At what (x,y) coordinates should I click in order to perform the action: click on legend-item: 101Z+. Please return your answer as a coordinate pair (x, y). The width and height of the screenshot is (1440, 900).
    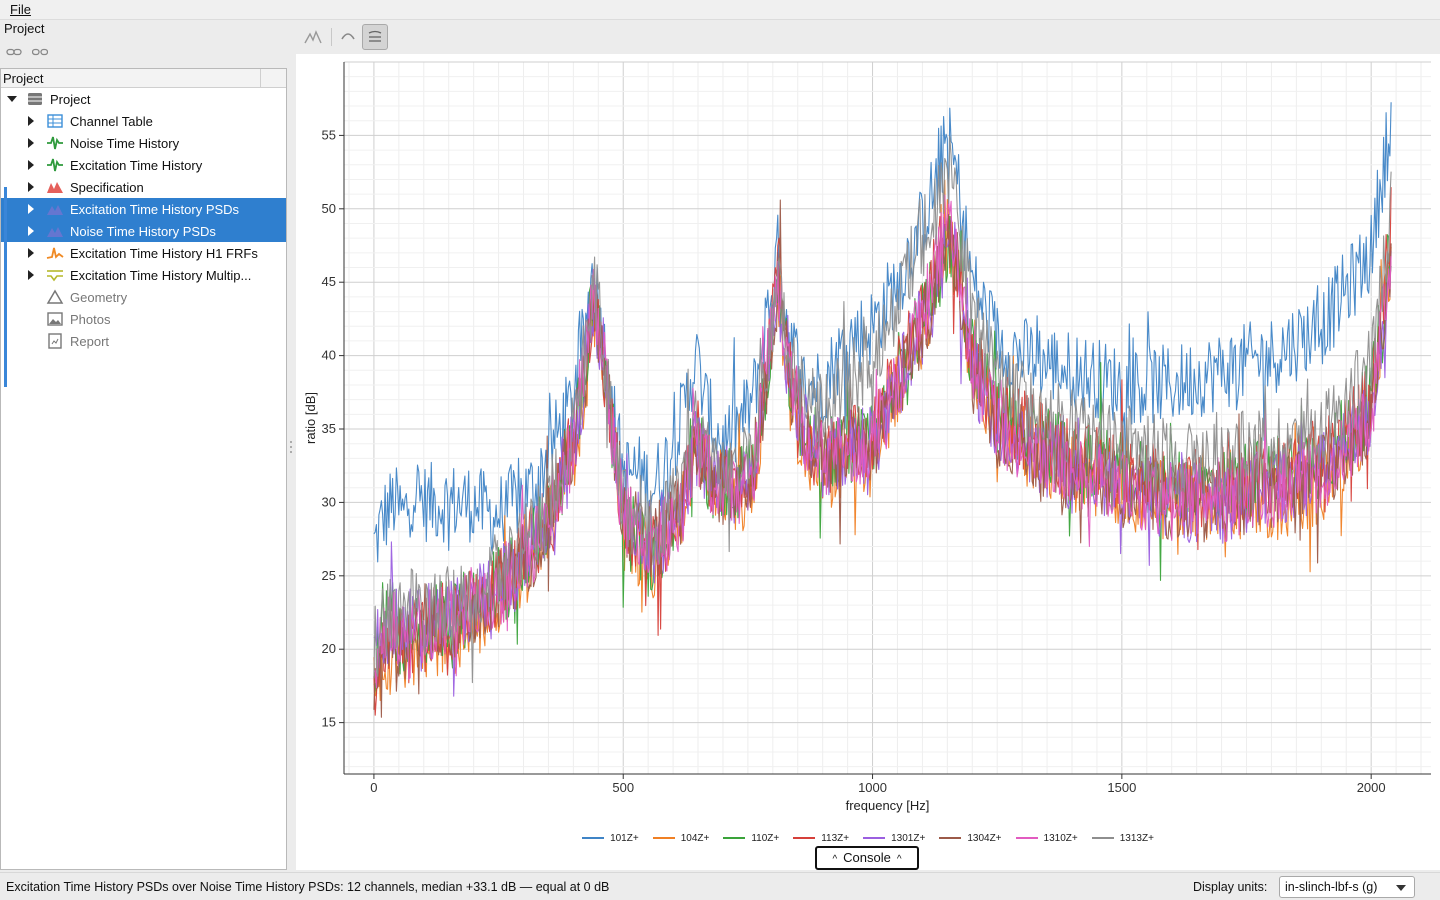
    Looking at the image, I should click on (610, 838).